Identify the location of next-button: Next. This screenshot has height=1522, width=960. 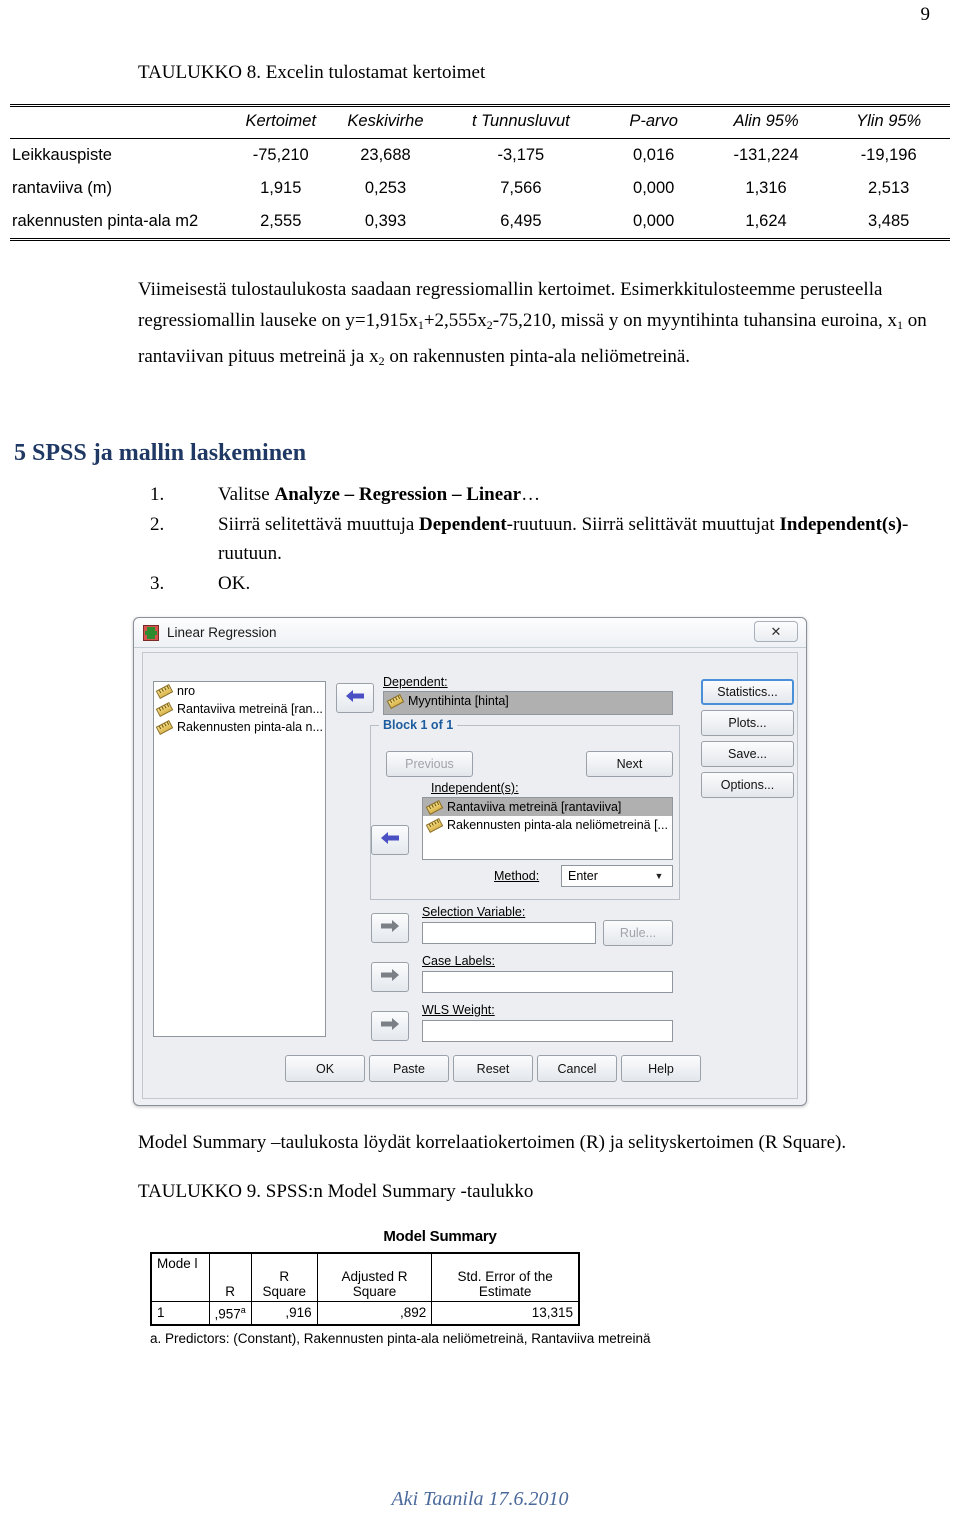
(629, 764).